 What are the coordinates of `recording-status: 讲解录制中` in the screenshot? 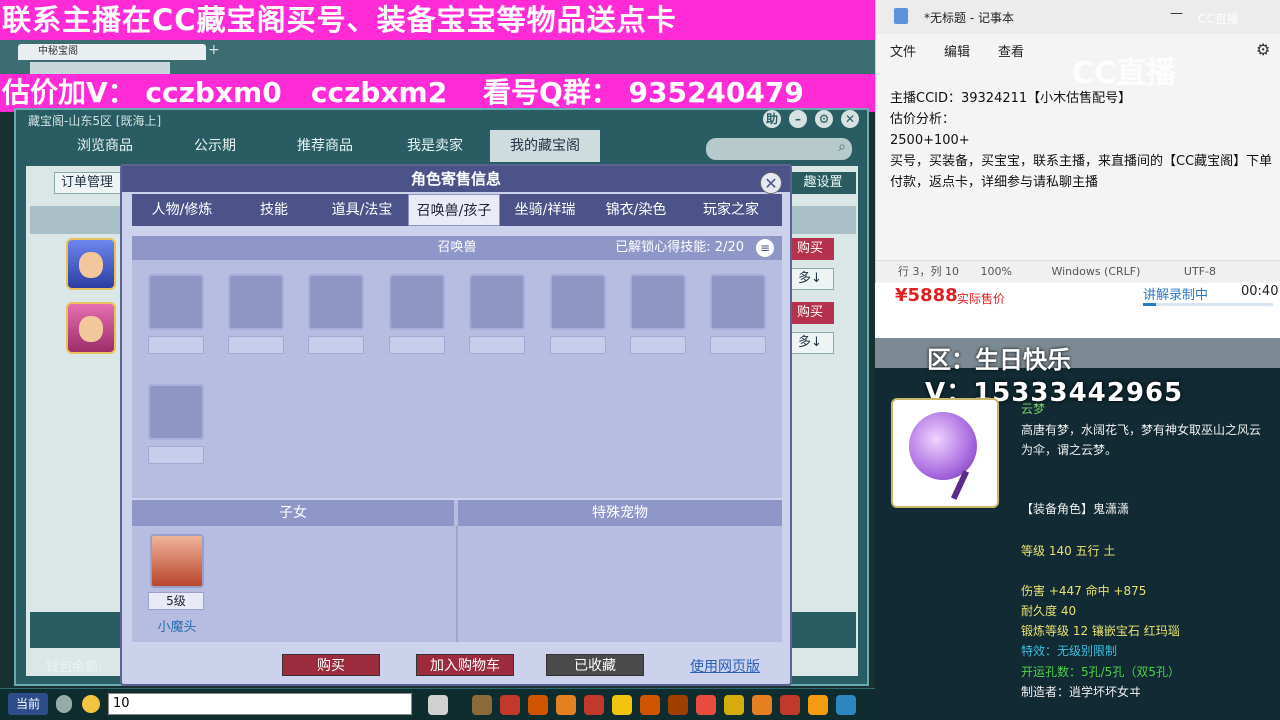 It's located at (1176, 295).